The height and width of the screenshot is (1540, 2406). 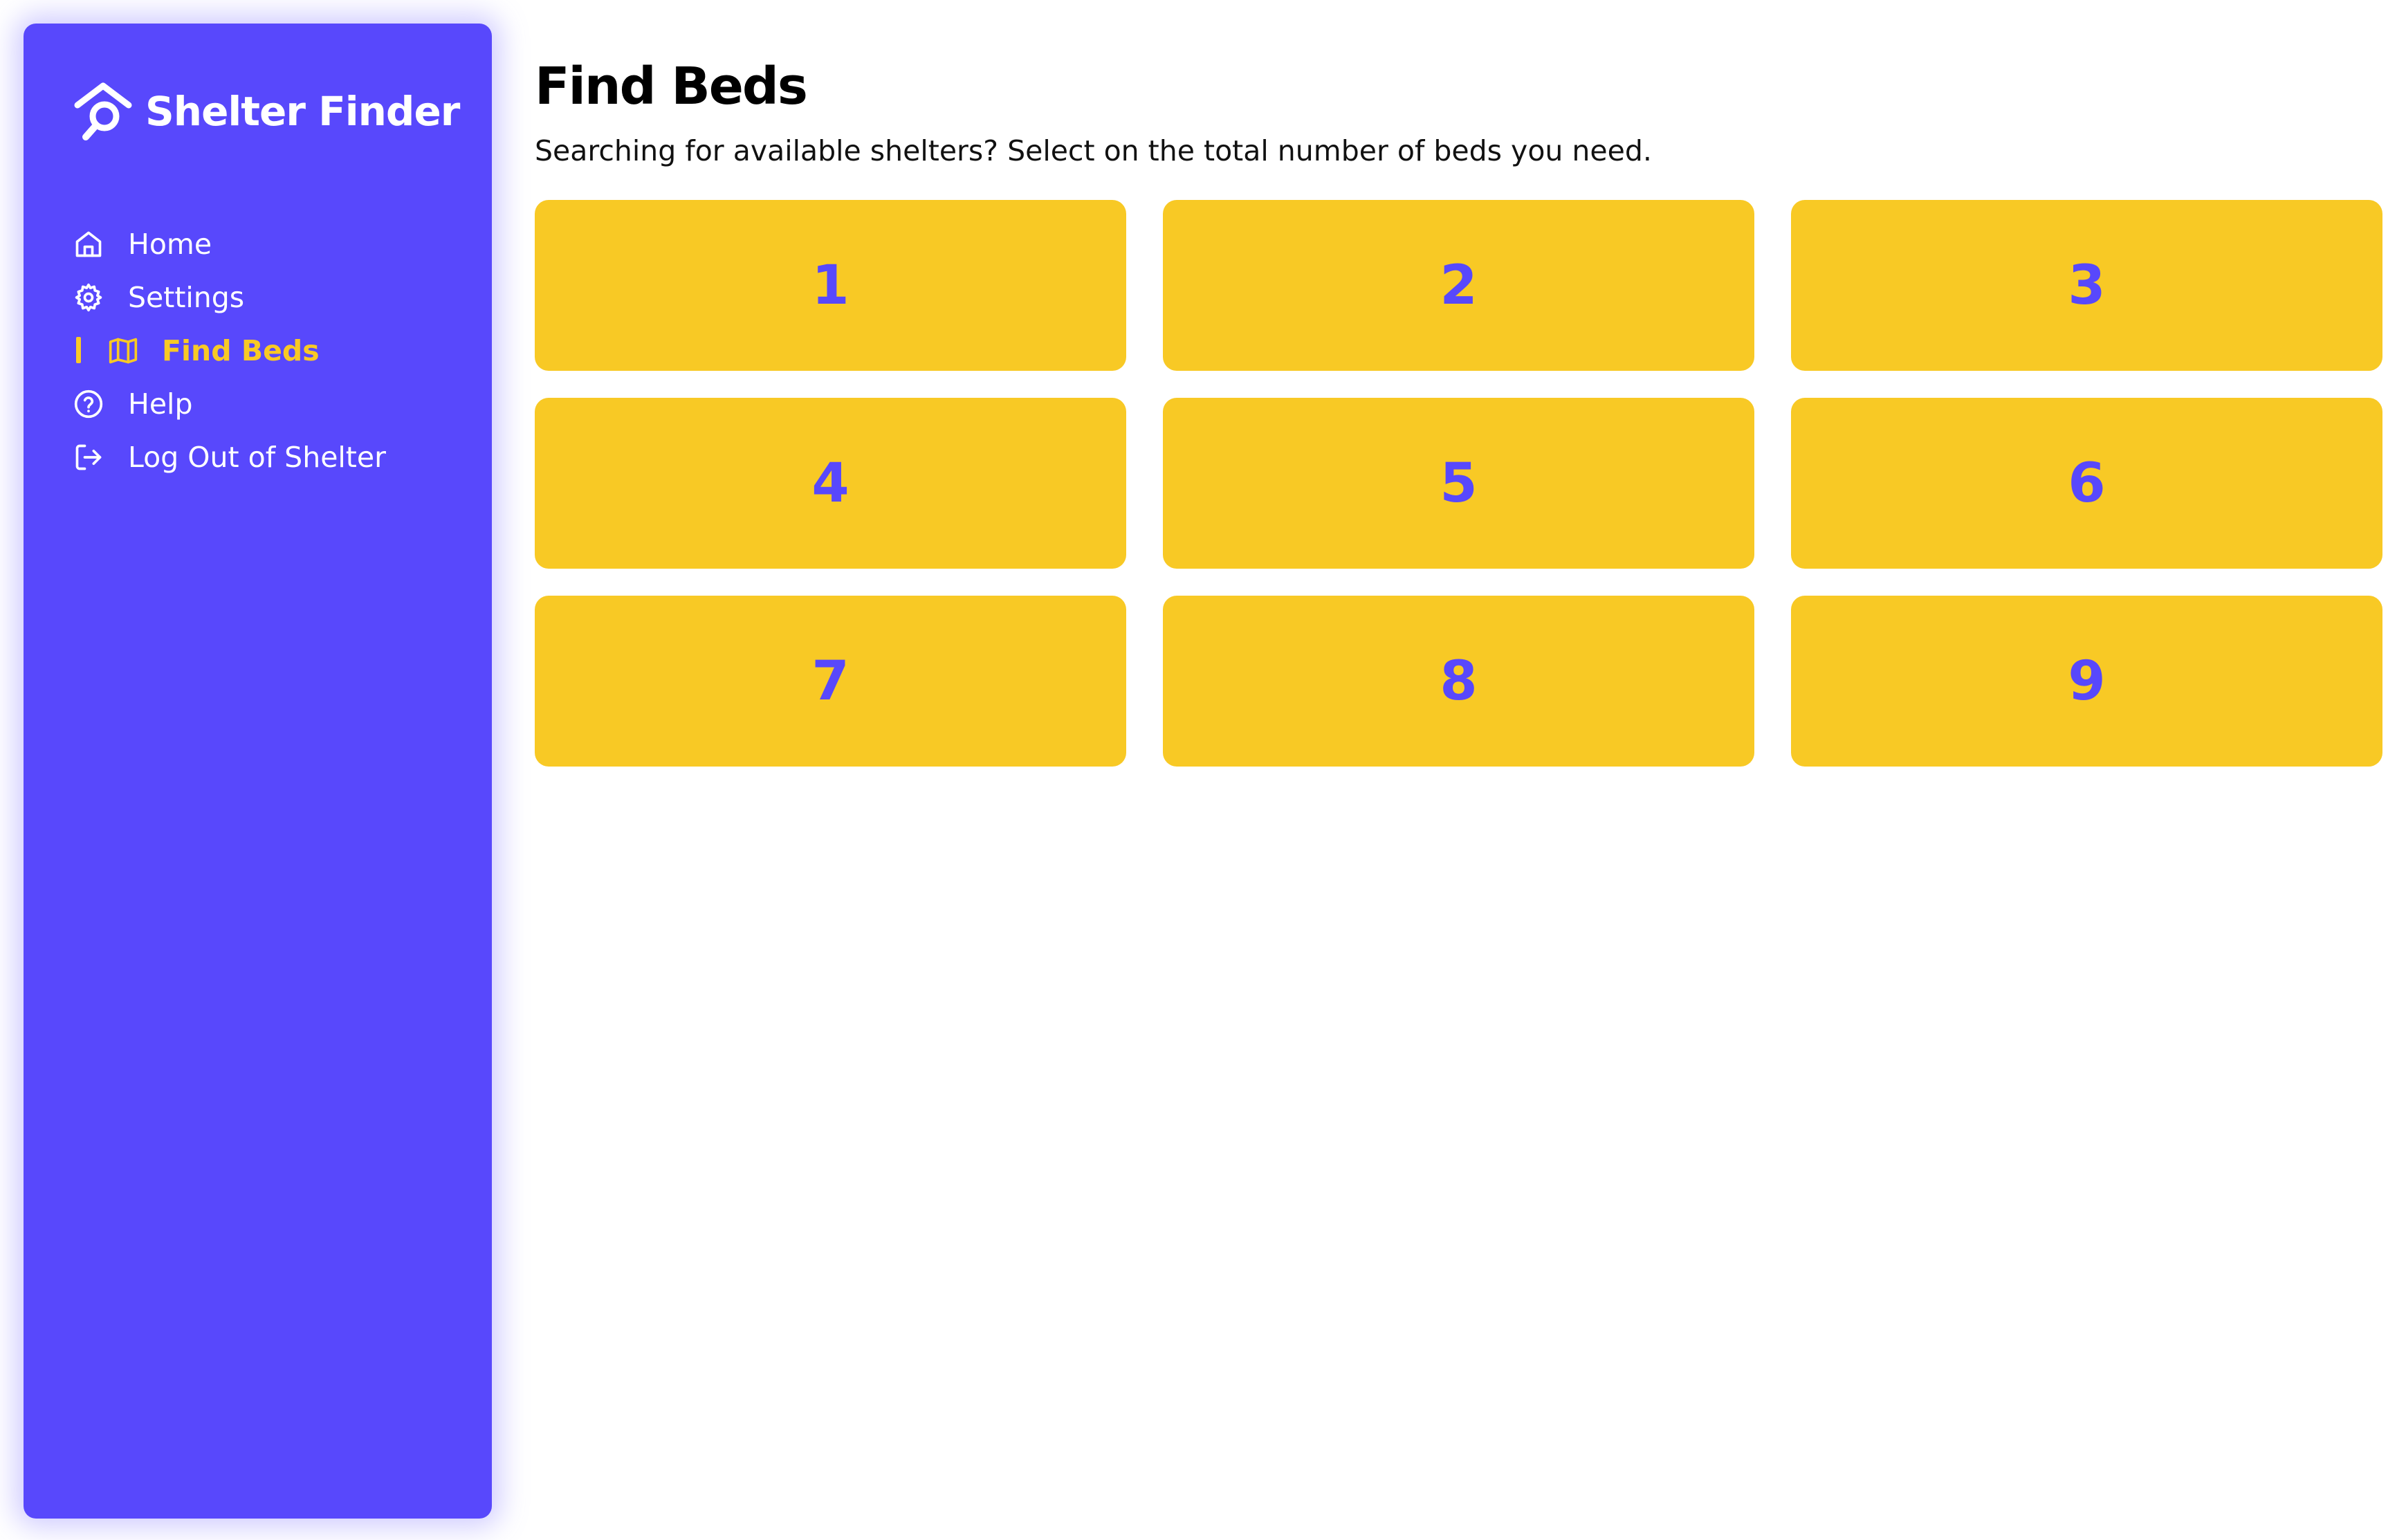 I want to click on bed-count-button-9: 9, so click(x=2086, y=681).